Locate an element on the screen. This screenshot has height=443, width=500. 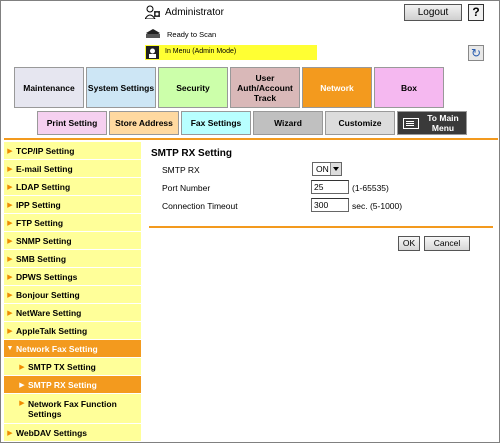
subtab-label: Print Setting is located at coordinates (72, 123).